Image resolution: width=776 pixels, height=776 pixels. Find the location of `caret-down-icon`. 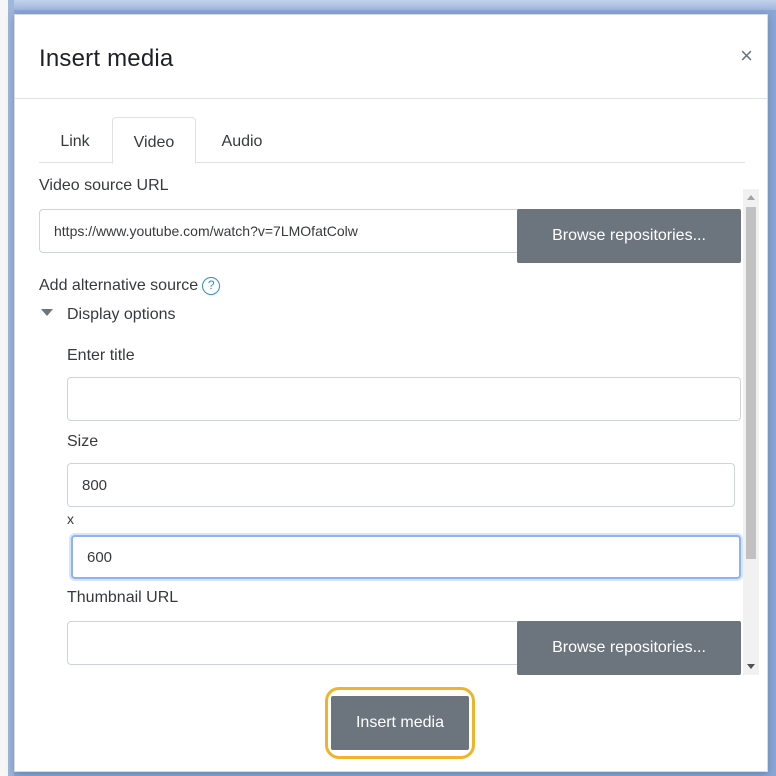

caret-down-icon is located at coordinates (47, 312).